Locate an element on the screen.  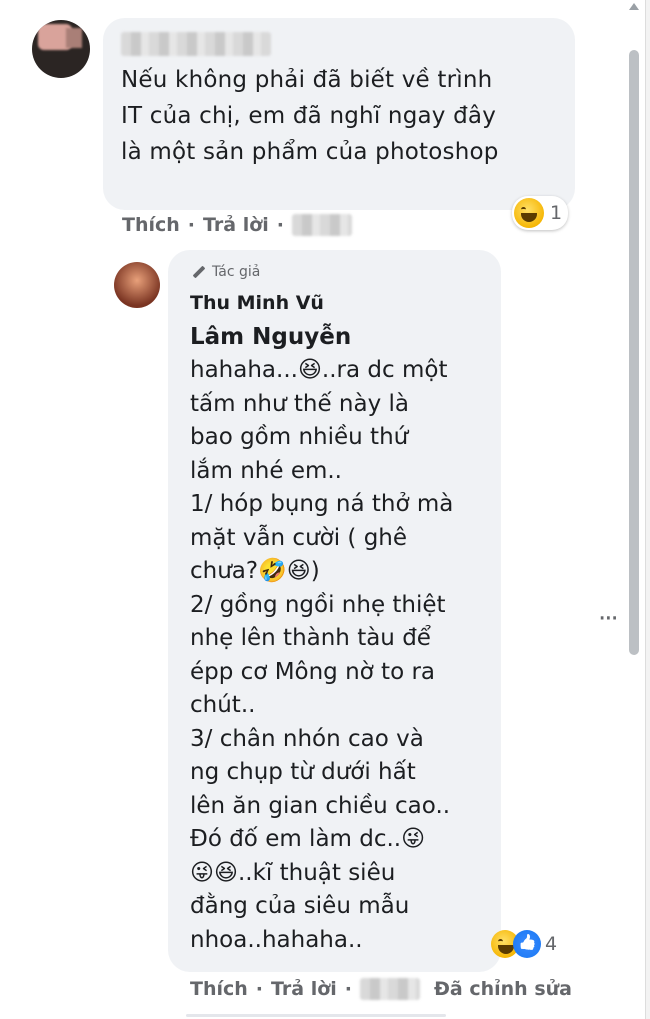
comment-reactions: 1 is located at coordinates (540, 213).